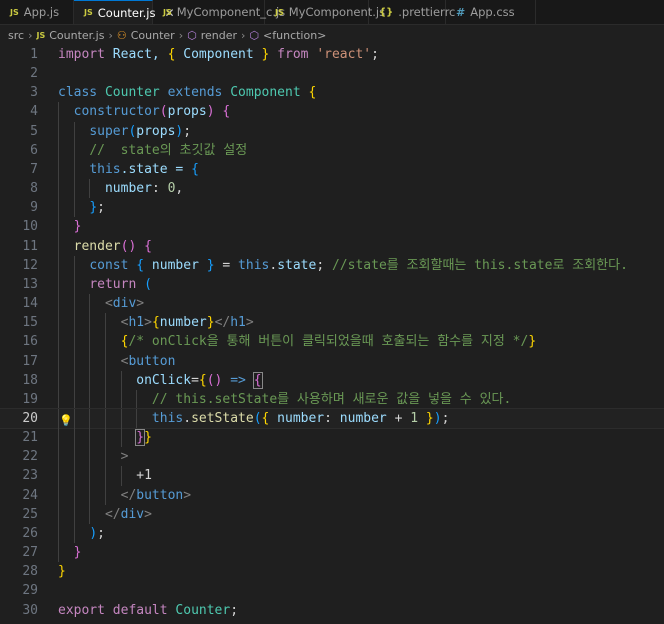 This screenshot has height=624, width=664. I want to click on line-number: 29, so click(30, 591).